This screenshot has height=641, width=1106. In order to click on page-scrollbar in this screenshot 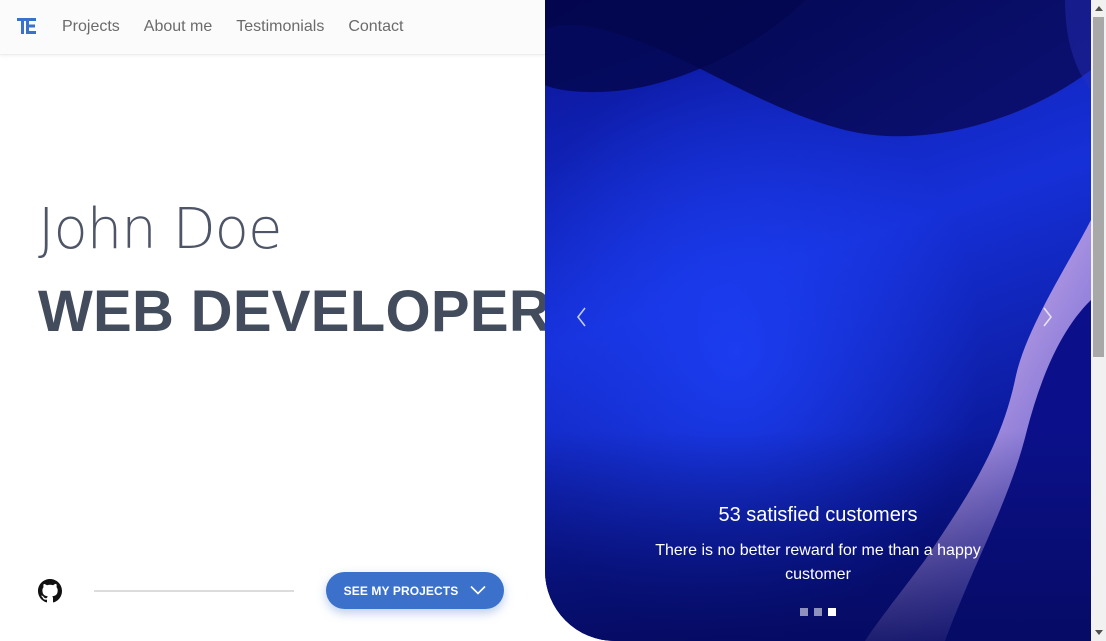, I will do `click(1098, 320)`.